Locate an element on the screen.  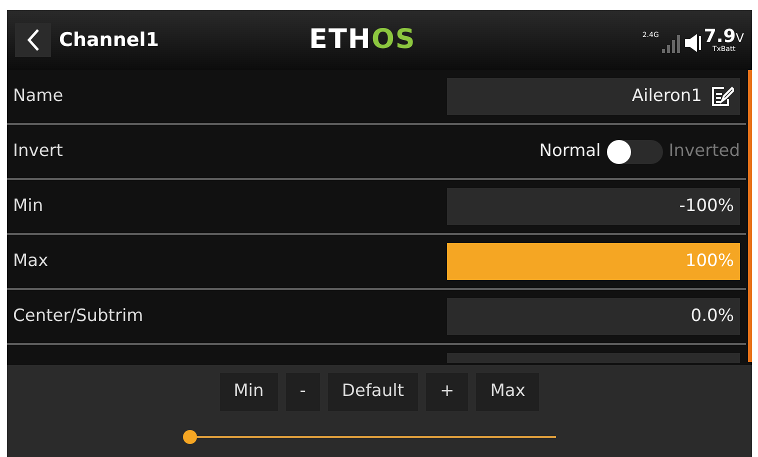
toggle-switch is located at coordinates (634, 152).